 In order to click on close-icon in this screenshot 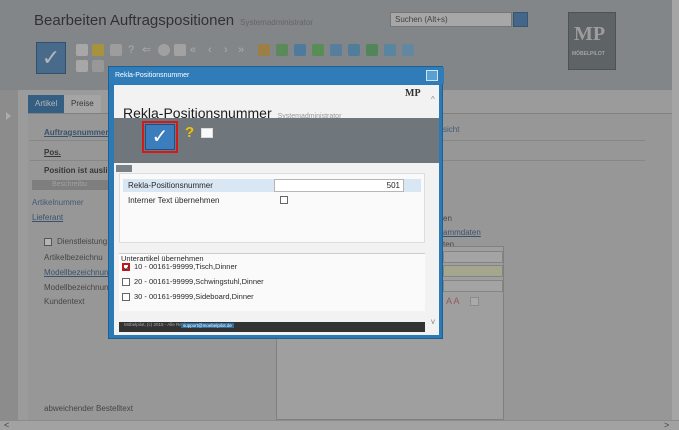, I will do `click(432, 75)`.